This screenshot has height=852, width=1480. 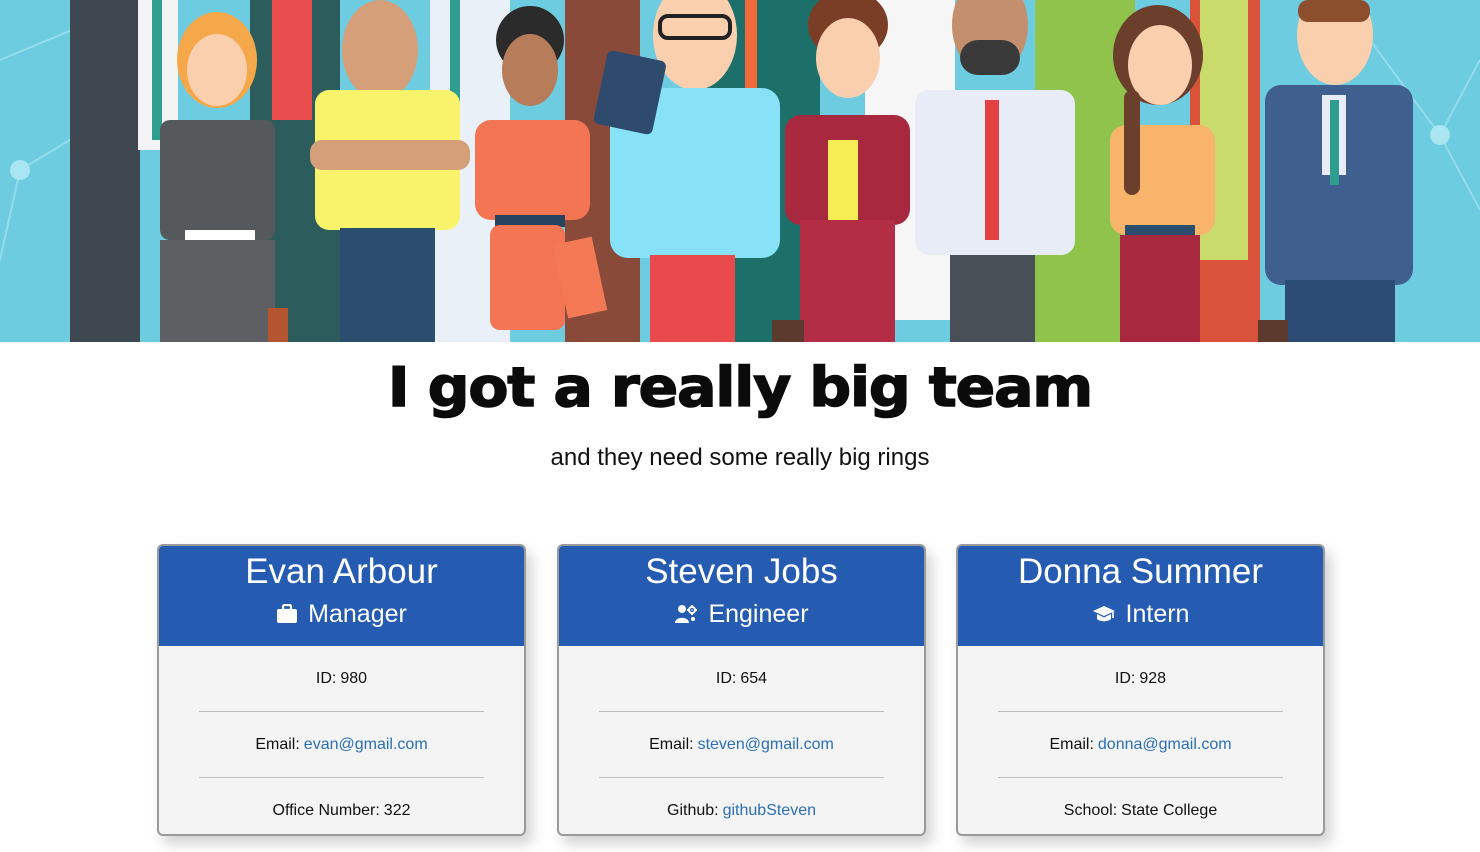 What do you see at coordinates (287, 614) in the screenshot?
I see `briefcase-icon` at bounding box center [287, 614].